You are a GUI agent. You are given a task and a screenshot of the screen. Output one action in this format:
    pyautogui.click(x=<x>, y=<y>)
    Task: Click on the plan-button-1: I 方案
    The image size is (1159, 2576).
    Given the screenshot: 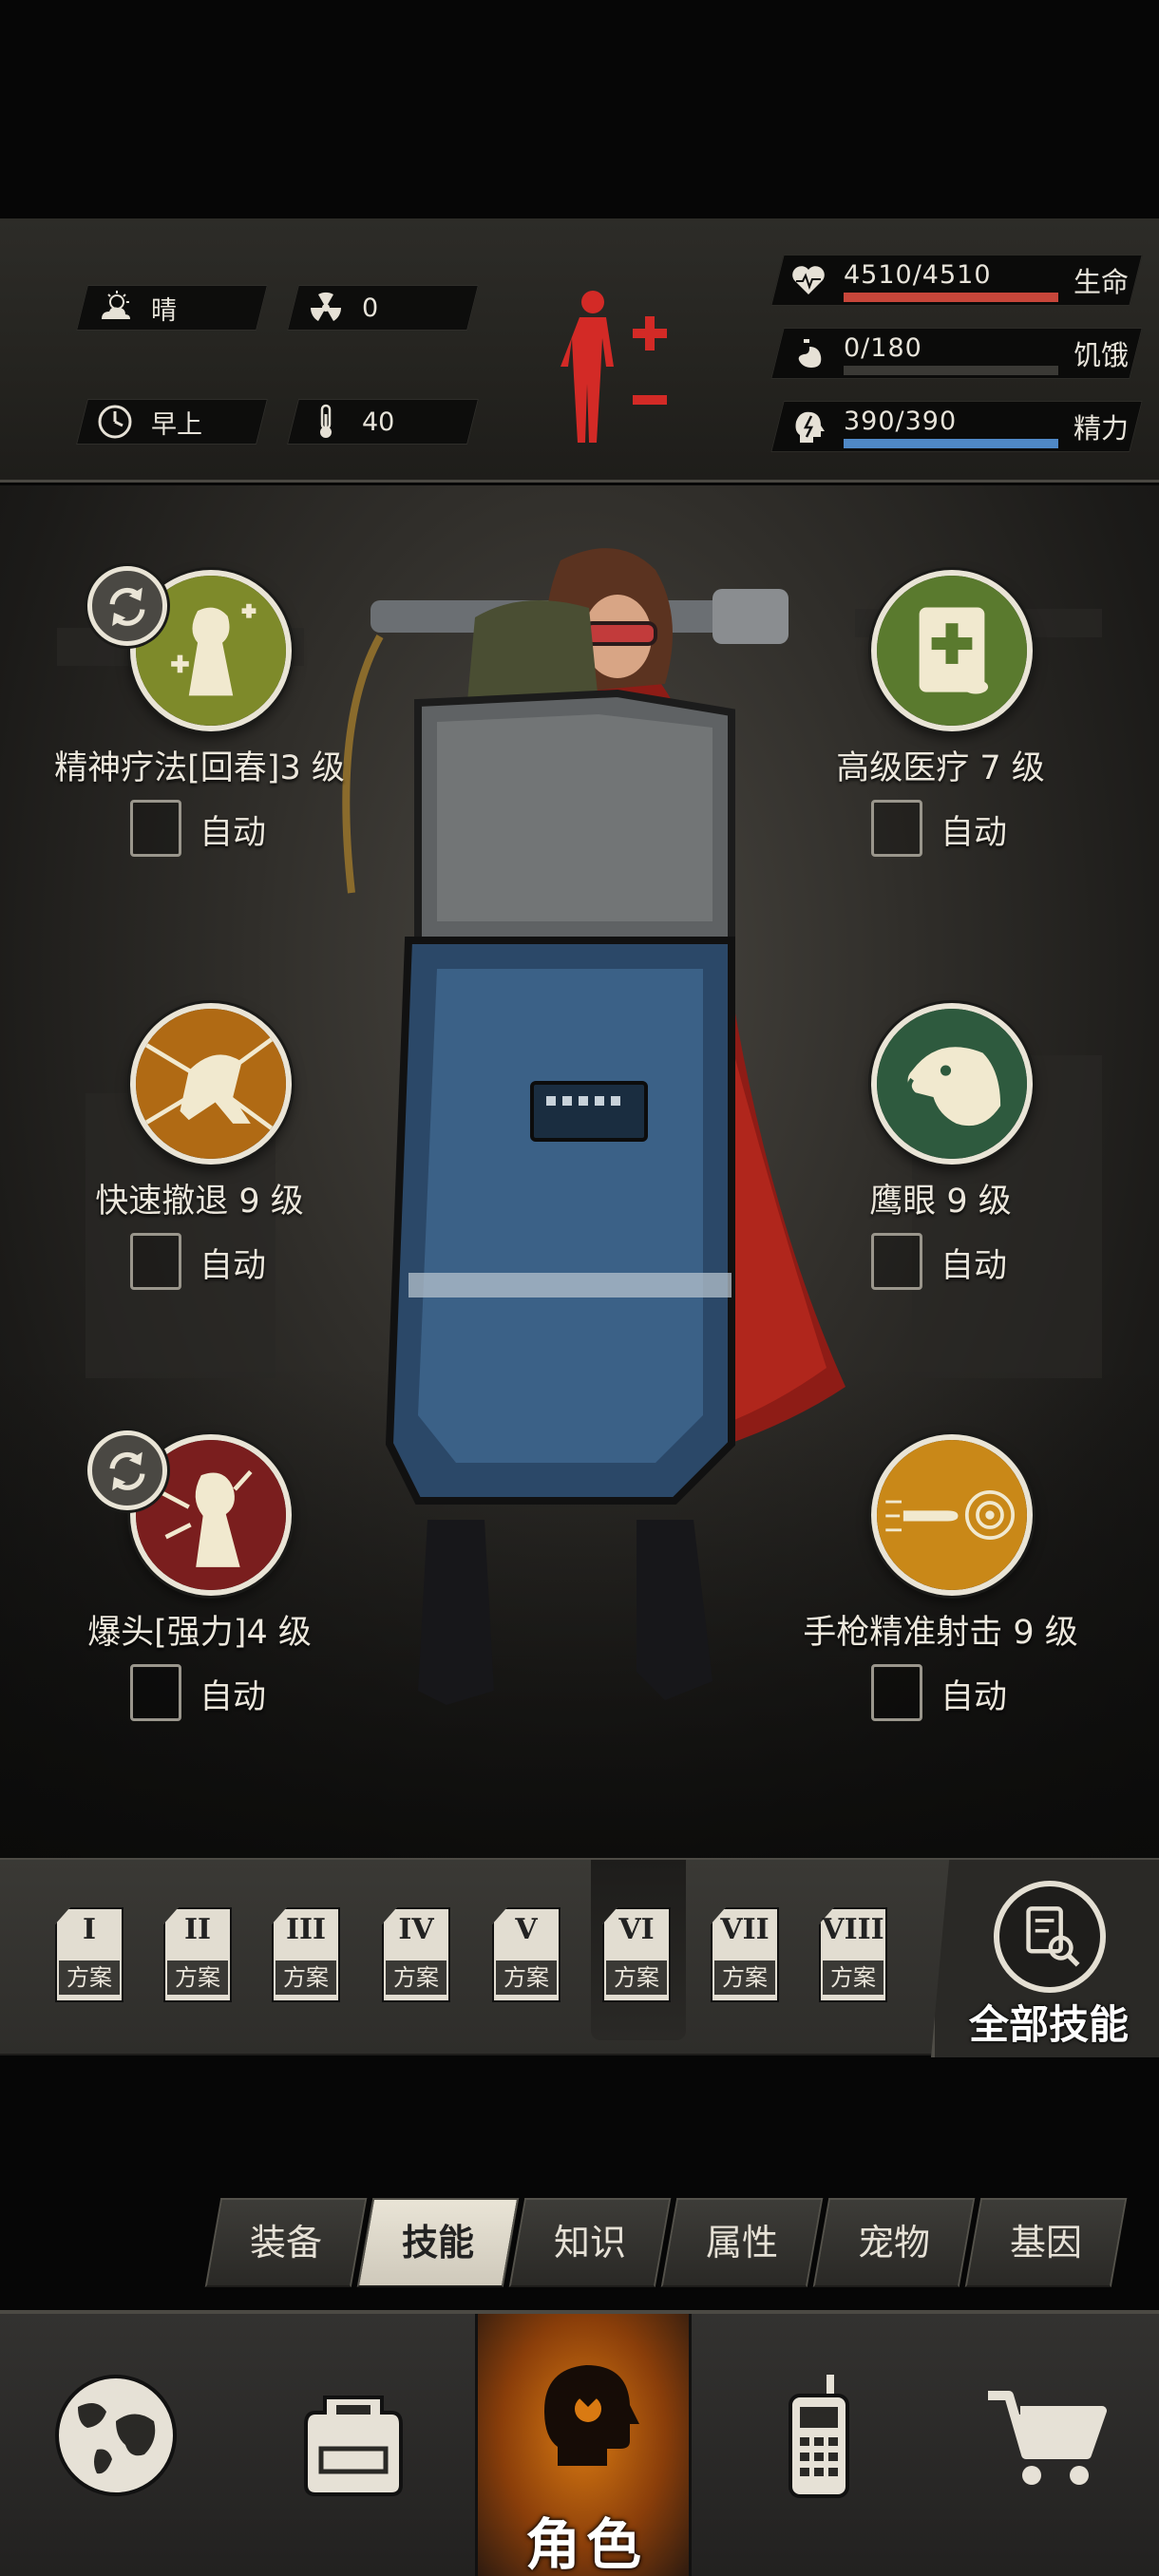 What is the action you would take?
    pyautogui.click(x=89, y=1955)
    